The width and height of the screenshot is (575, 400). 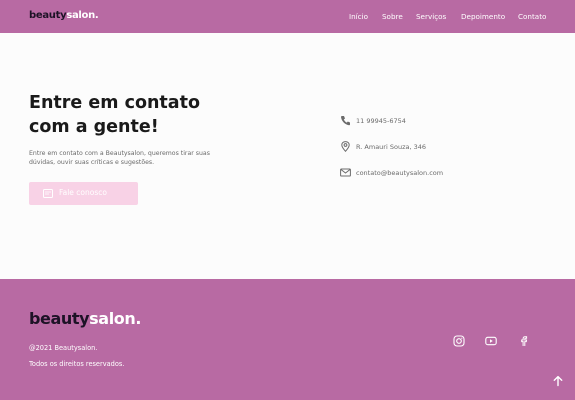 I want to click on contact-us-button: Fale conosco, so click(x=83, y=193).